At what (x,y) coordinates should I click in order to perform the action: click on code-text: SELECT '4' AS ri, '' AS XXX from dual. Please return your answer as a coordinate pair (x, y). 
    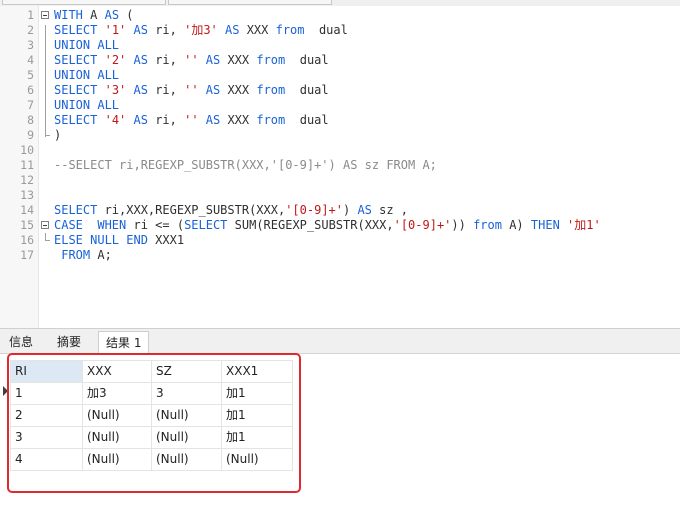
    Looking at the image, I should click on (191, 120).